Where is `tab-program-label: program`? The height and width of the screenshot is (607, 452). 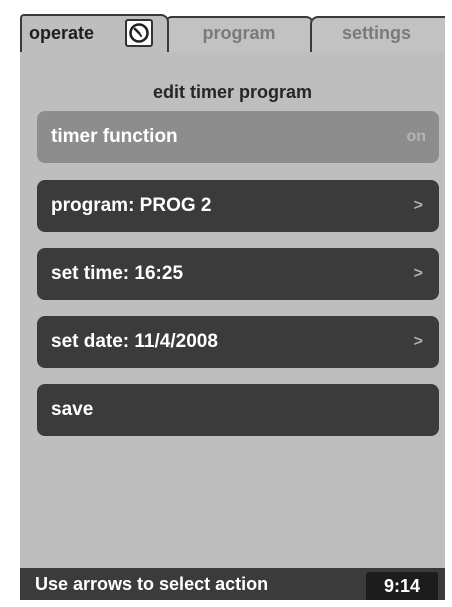
tab-program-label: program is located at coordinates (239, 33).